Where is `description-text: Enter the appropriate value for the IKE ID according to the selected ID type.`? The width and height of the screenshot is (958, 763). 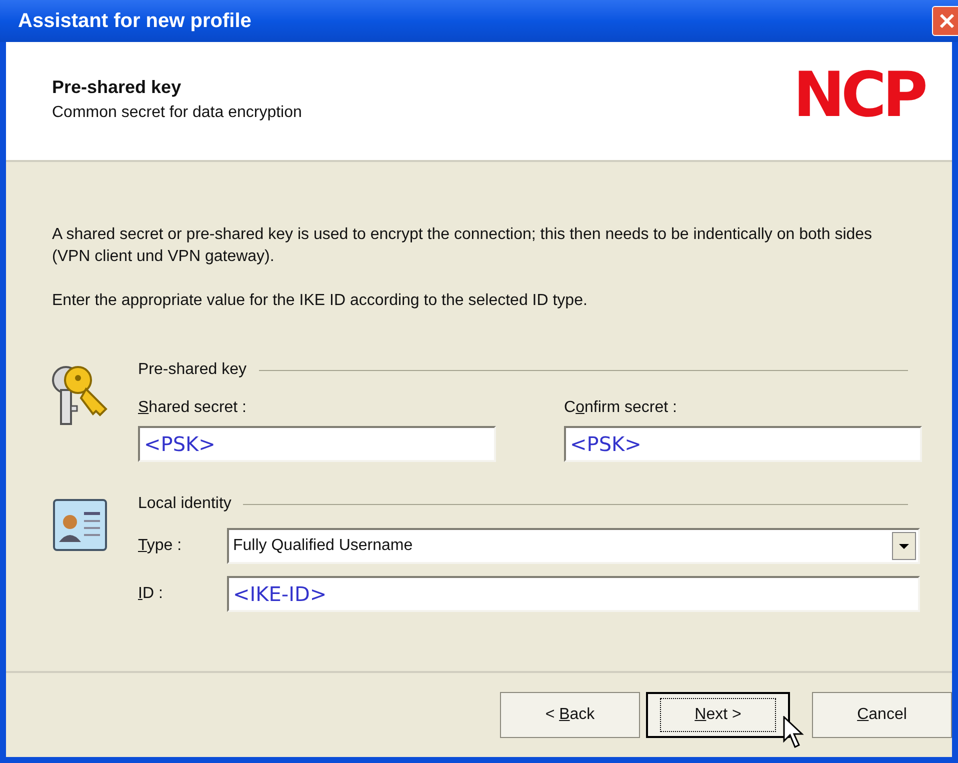 description-text: Enter the appropriate value for the IKE ID according to the selected ID type. is located at coordinates (320, 301).